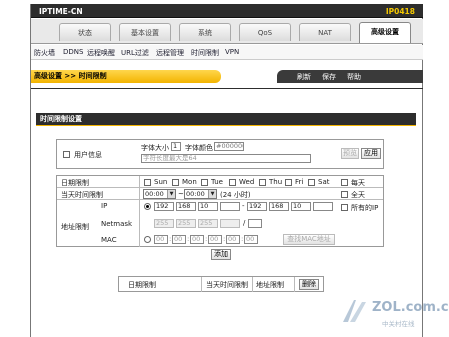  What do you see at coordinates (329, 77) in the screenshot?
I see `save-button: 保存` at bounding box center [329, 77].